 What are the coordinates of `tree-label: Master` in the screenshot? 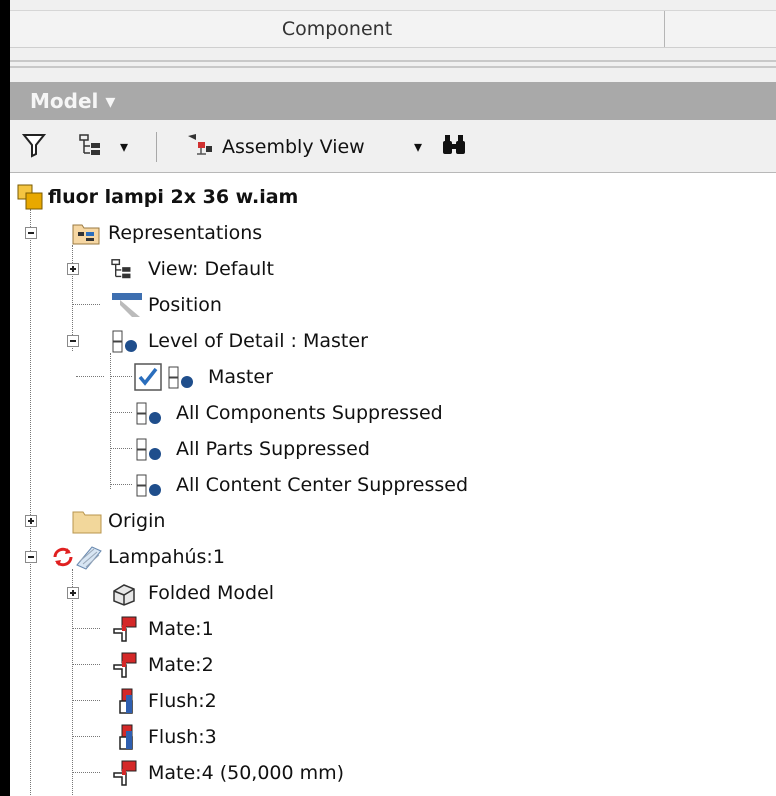 It's located at (240, 377).